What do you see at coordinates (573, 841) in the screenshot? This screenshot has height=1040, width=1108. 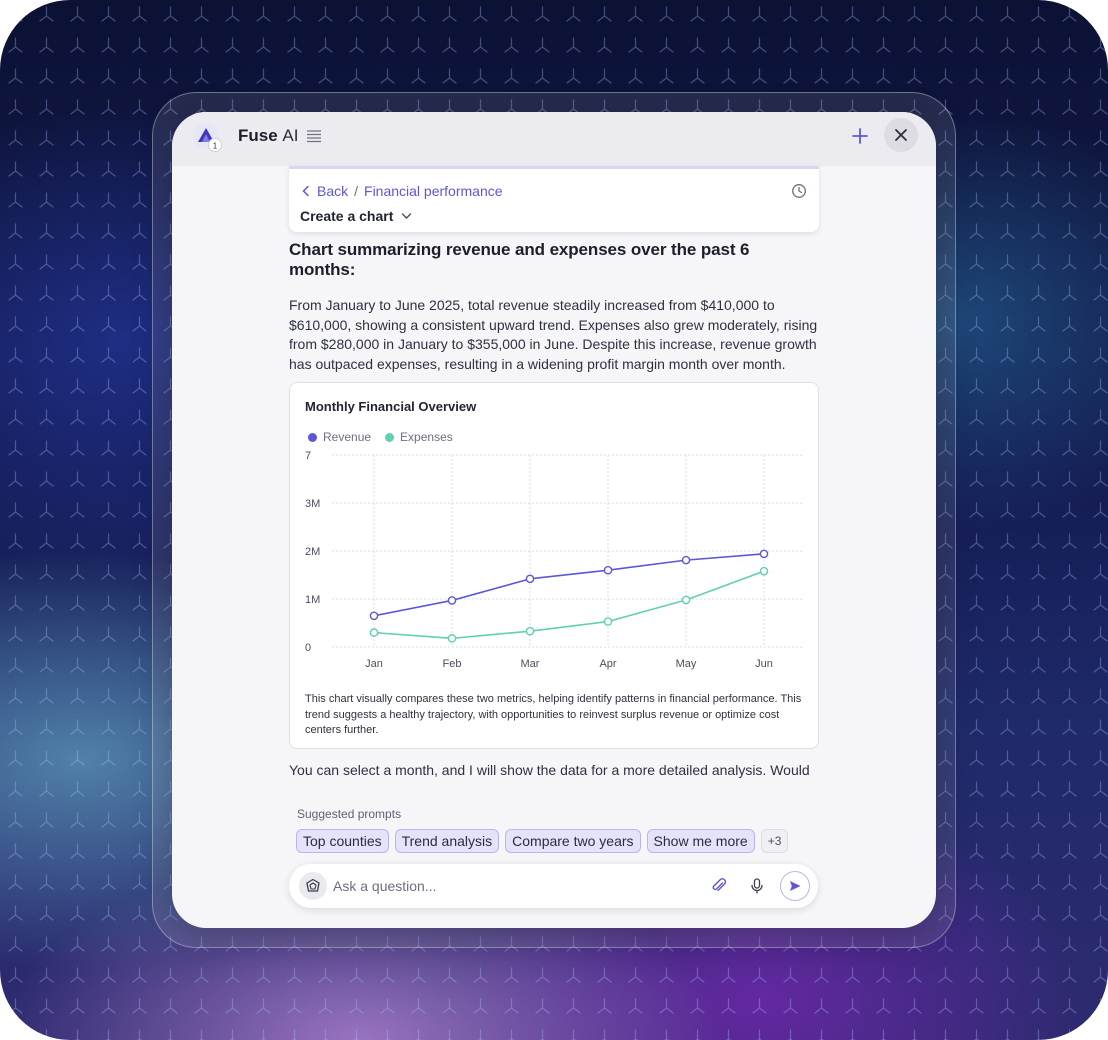 I see `prompt-chip: Compare two years` at bounding box center [573, 841].